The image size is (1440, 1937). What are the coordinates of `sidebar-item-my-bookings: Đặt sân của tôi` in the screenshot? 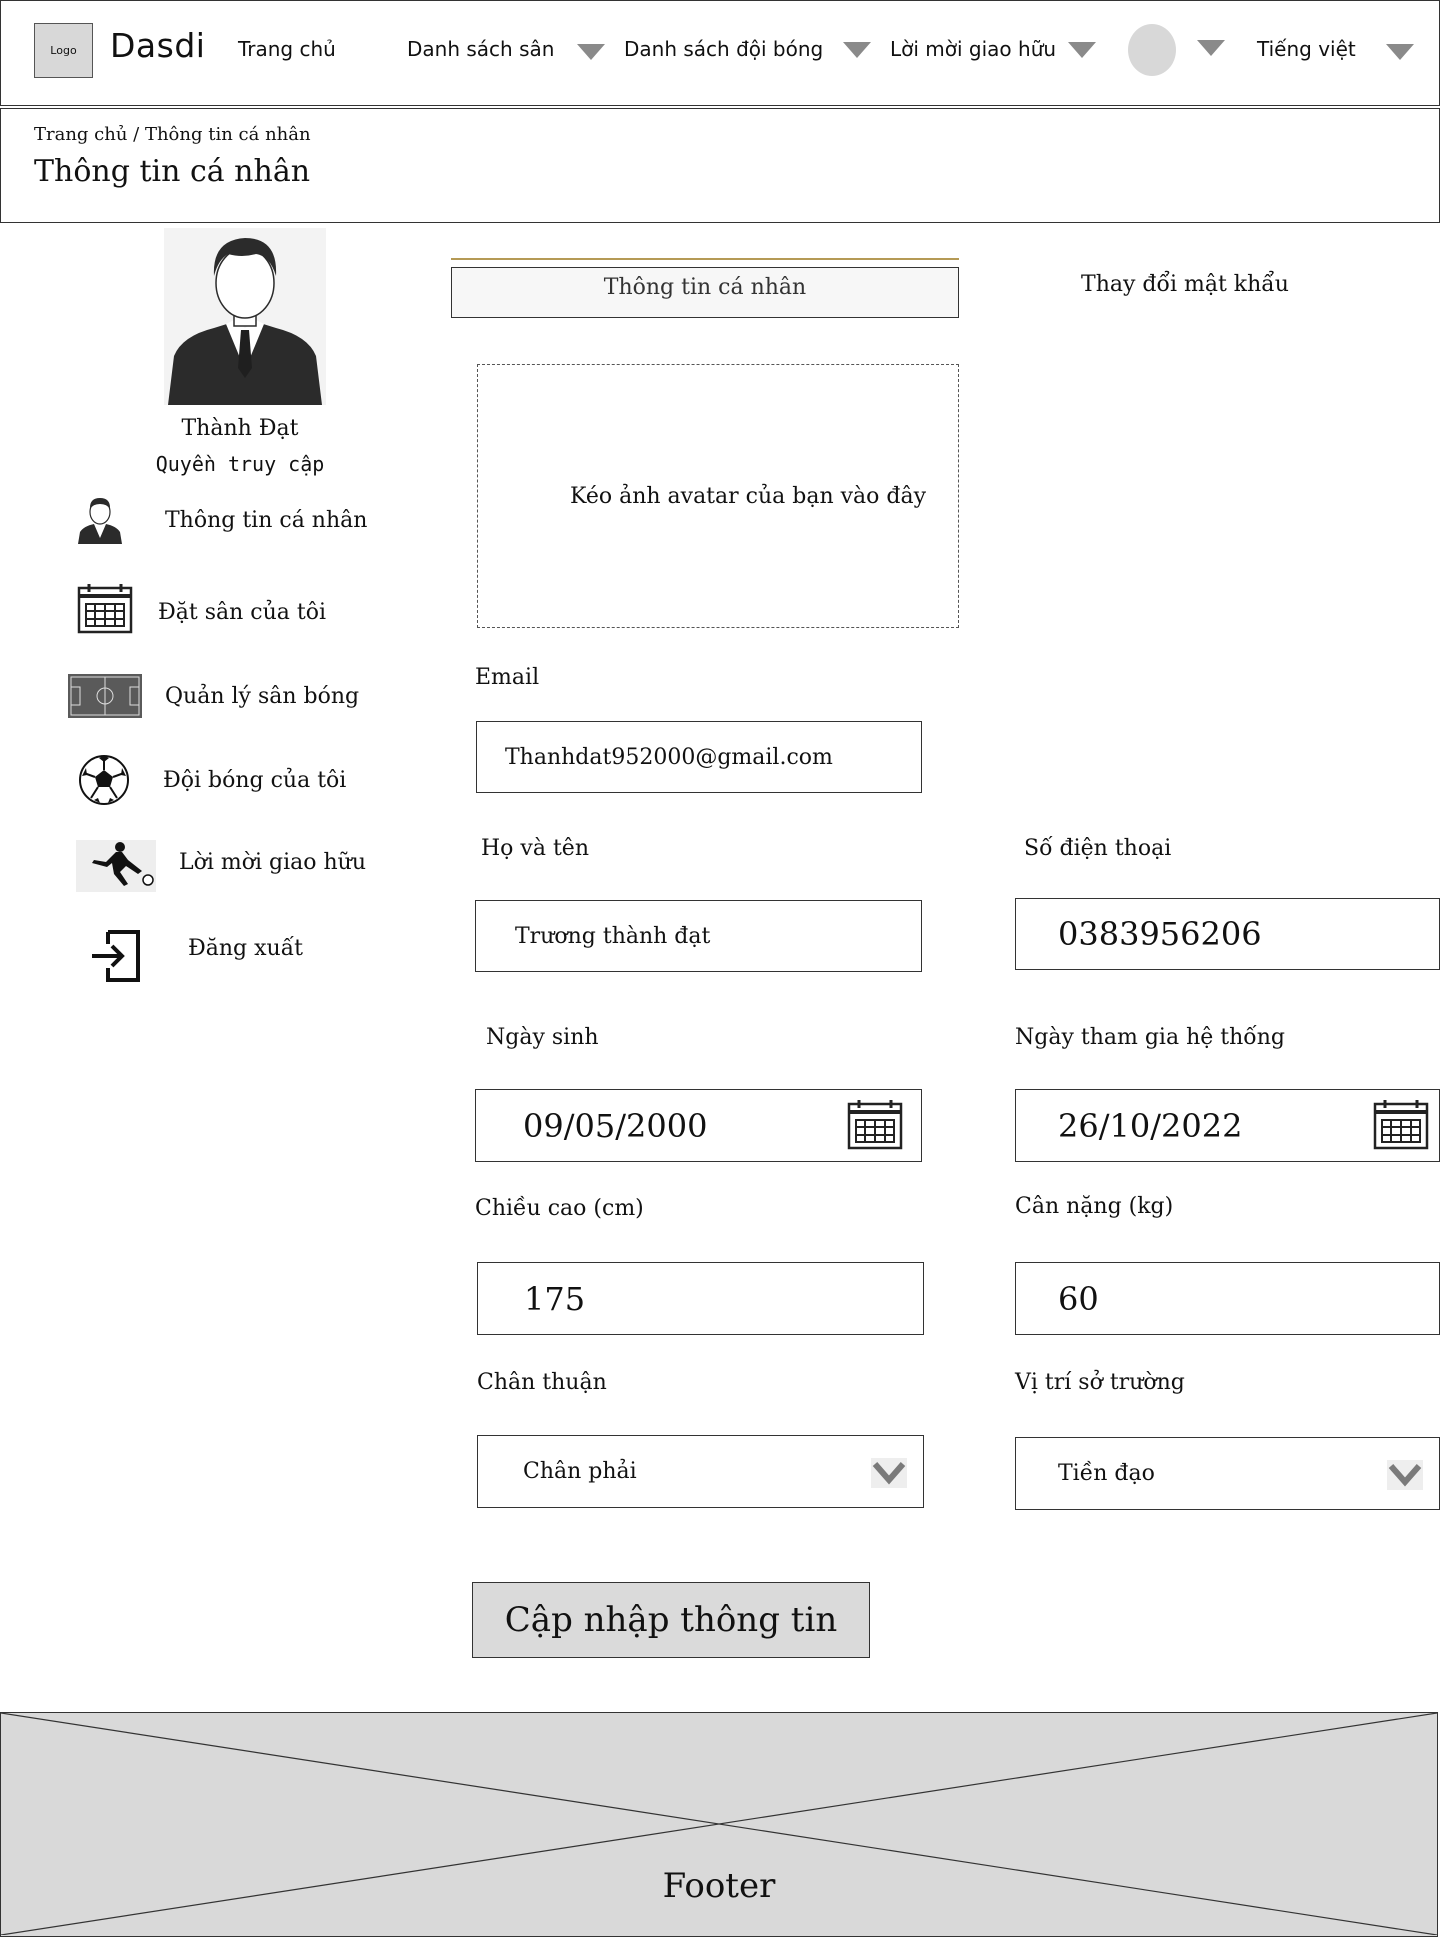 It's located at (240, 608).